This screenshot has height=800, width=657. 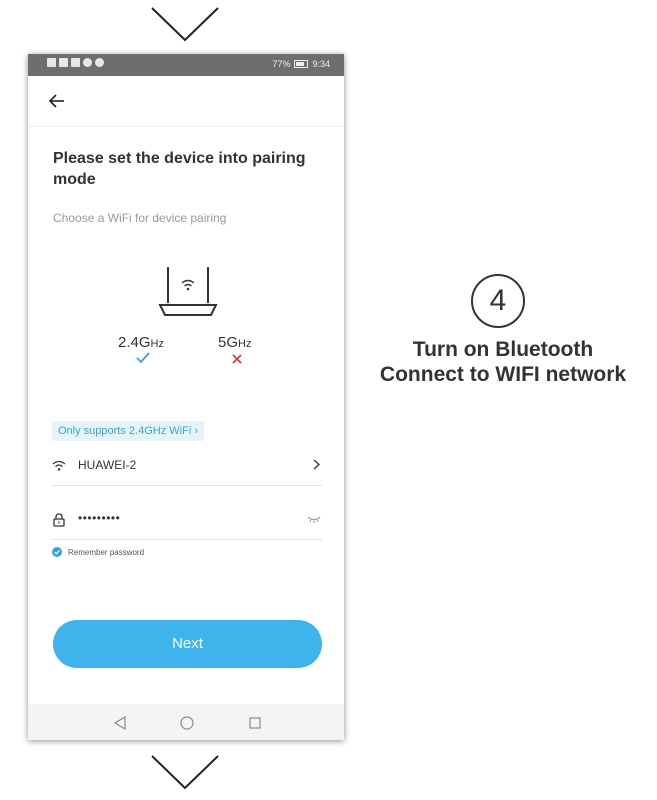 What do you see at coordinates (255, 723) in the screenshot?
I see `nav-recent-icon` at bounding box center [255, 723].